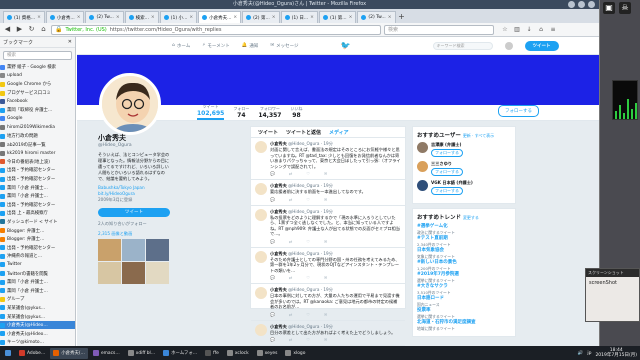 The image size is (640, 360). I want to click on new-tab-button: +, so click(402, 17).